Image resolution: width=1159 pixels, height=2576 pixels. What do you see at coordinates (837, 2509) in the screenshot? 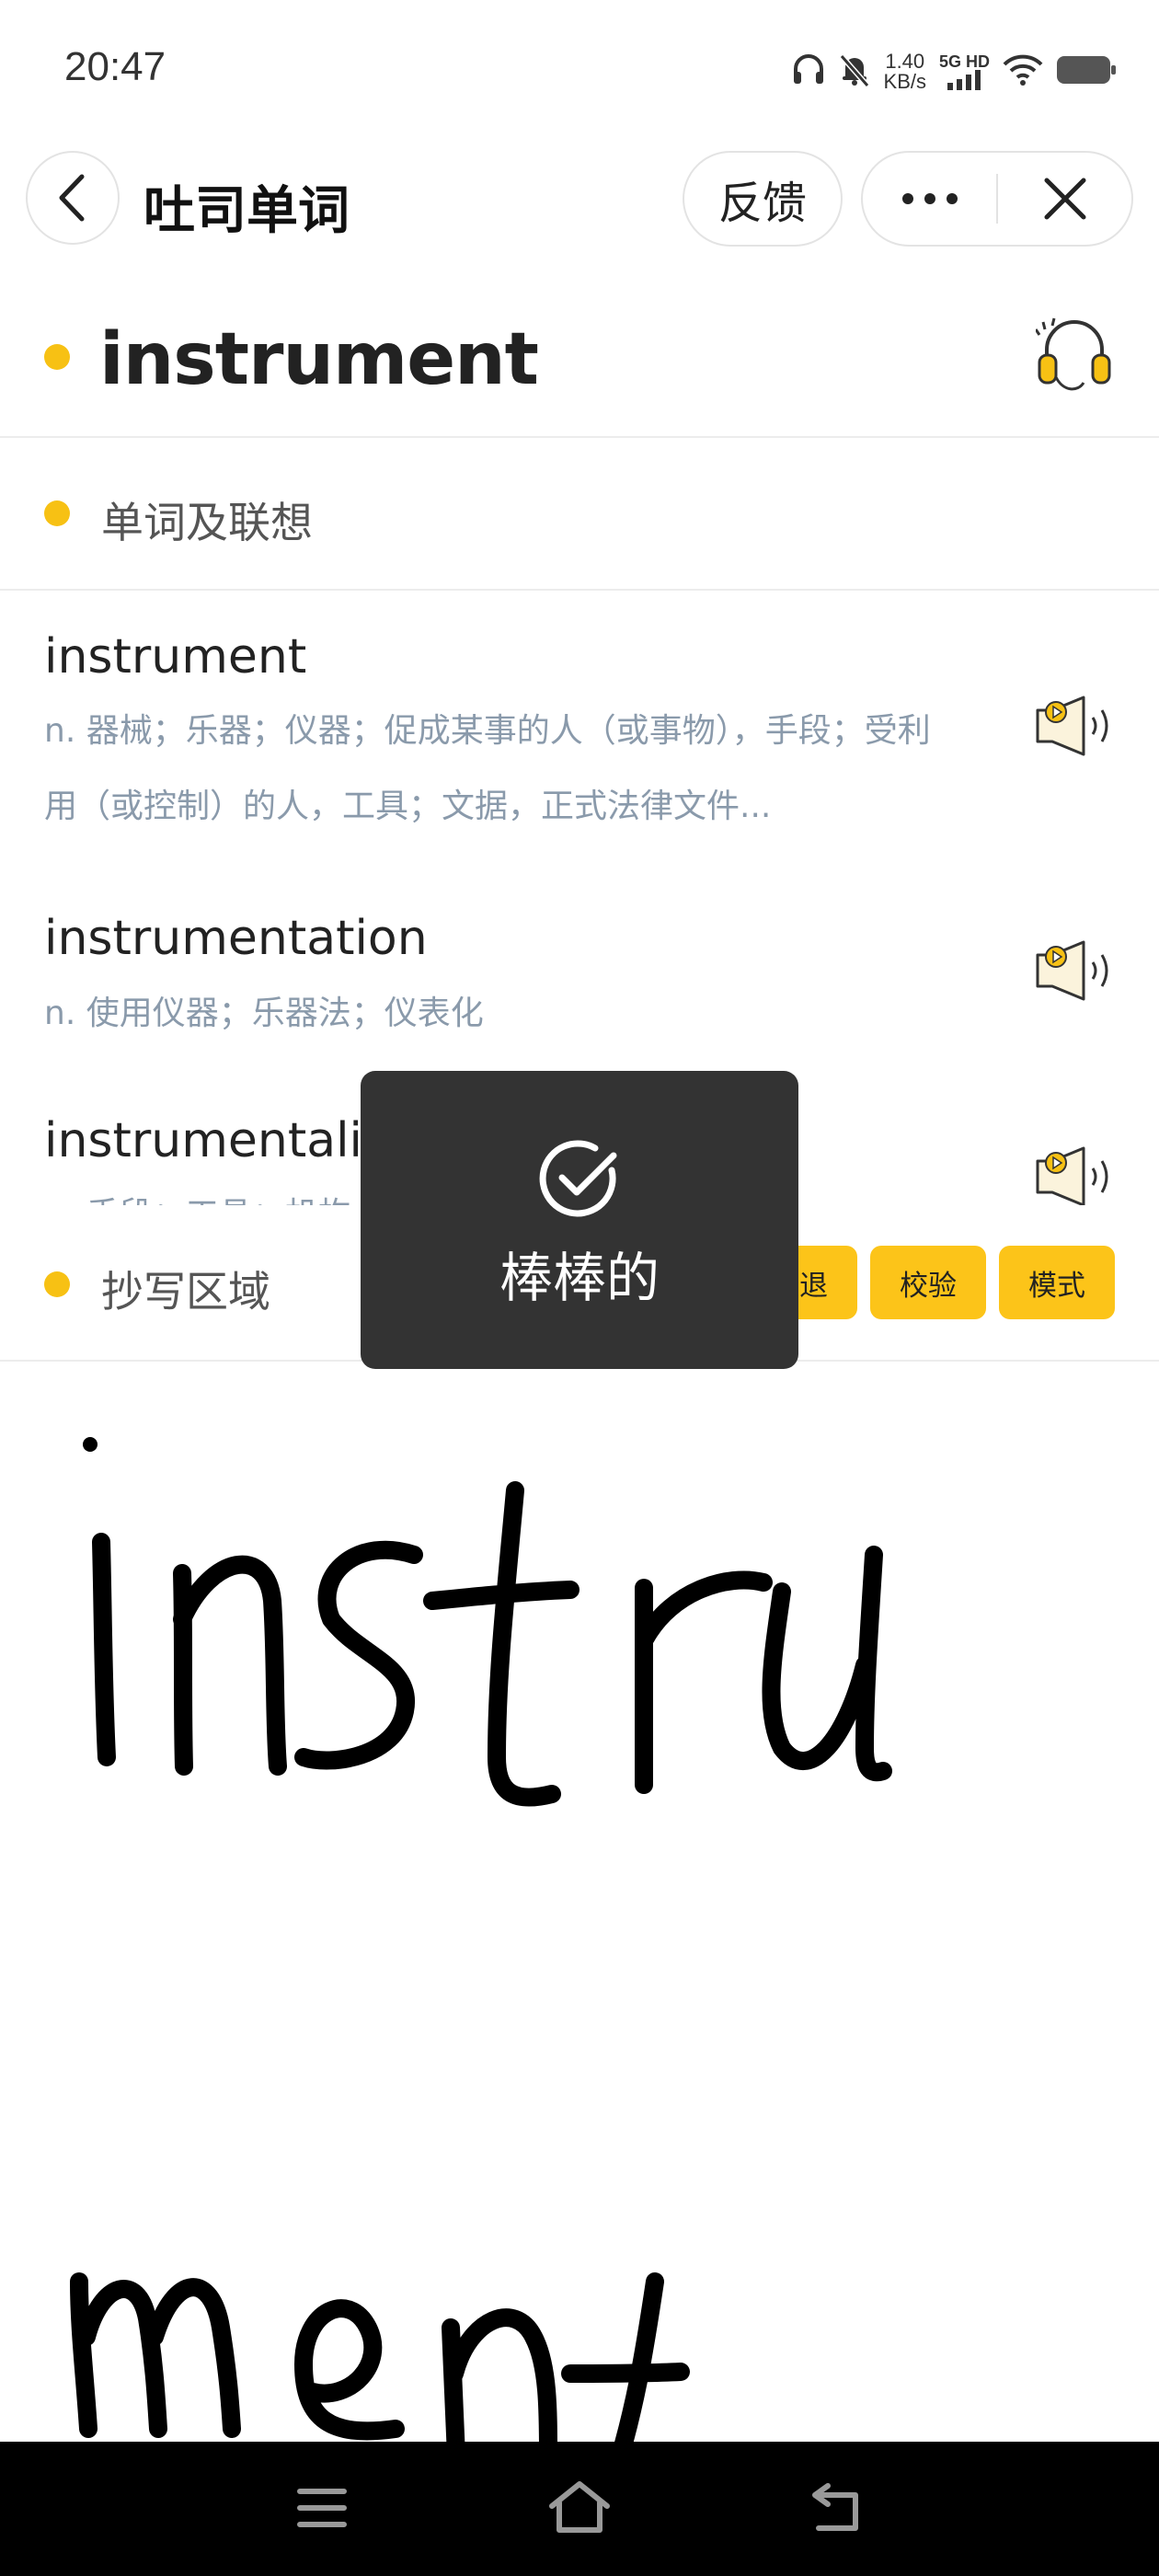
I see `back-icon` at bounding box center [837, 2509].